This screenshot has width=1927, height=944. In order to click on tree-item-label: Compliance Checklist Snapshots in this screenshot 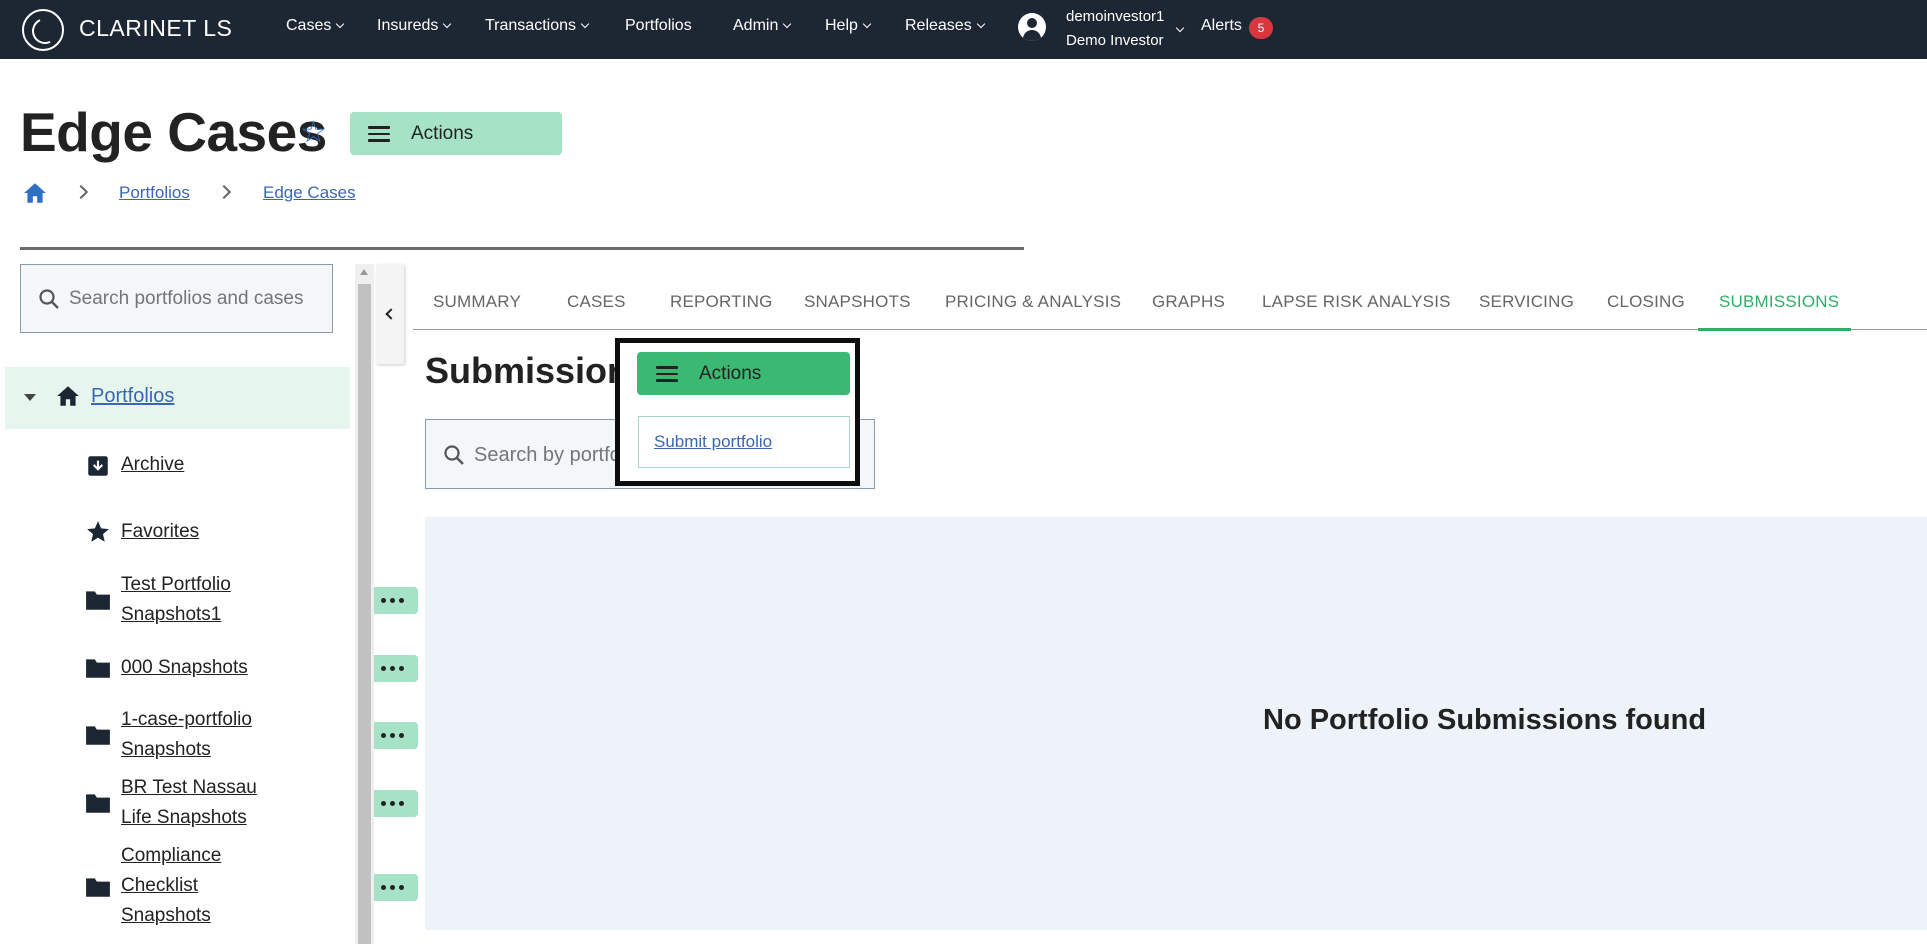, I will do `click(181, 886)`.